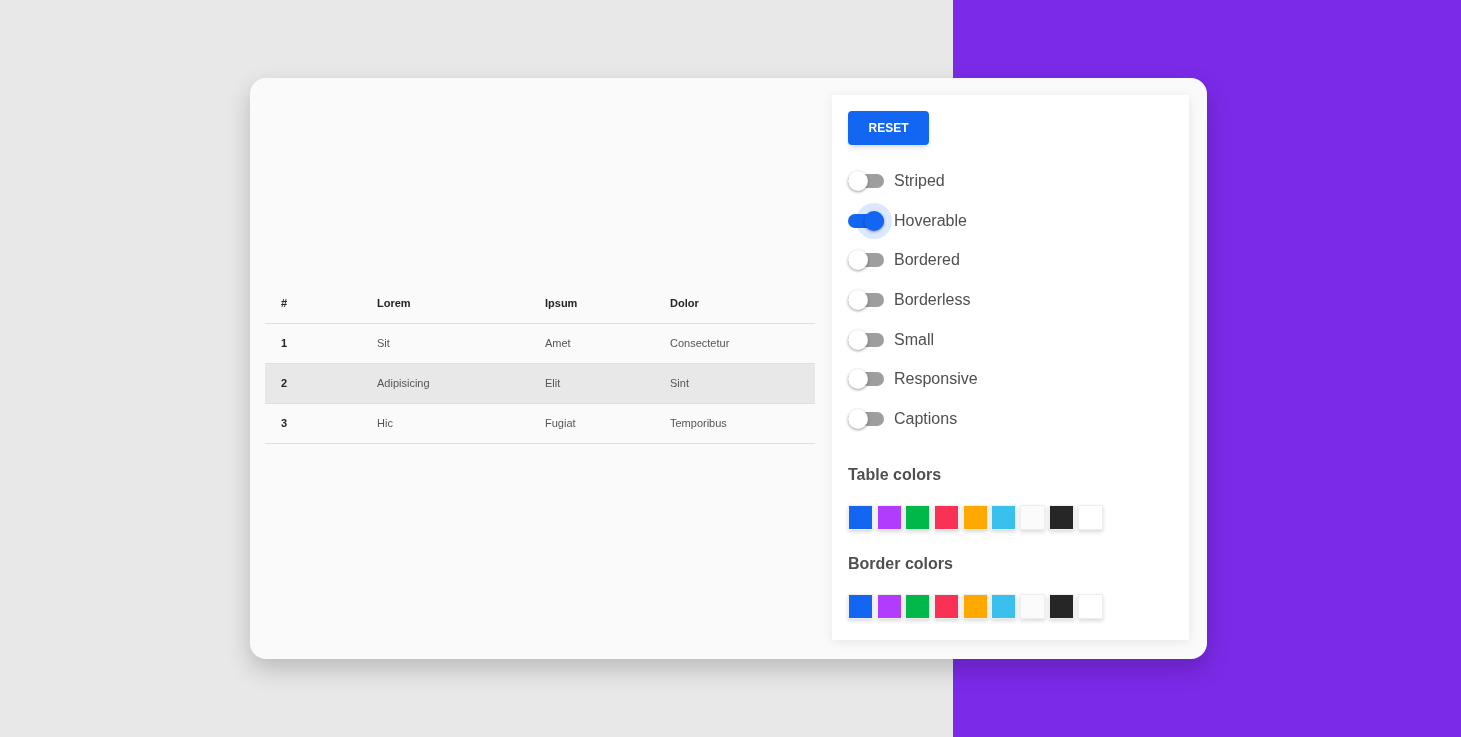 The height and width of the screenshot is (737, 1461). Describe the element at coordinates (901, 563) in the screenshot. I see `section-heading: Border colors` at that location.